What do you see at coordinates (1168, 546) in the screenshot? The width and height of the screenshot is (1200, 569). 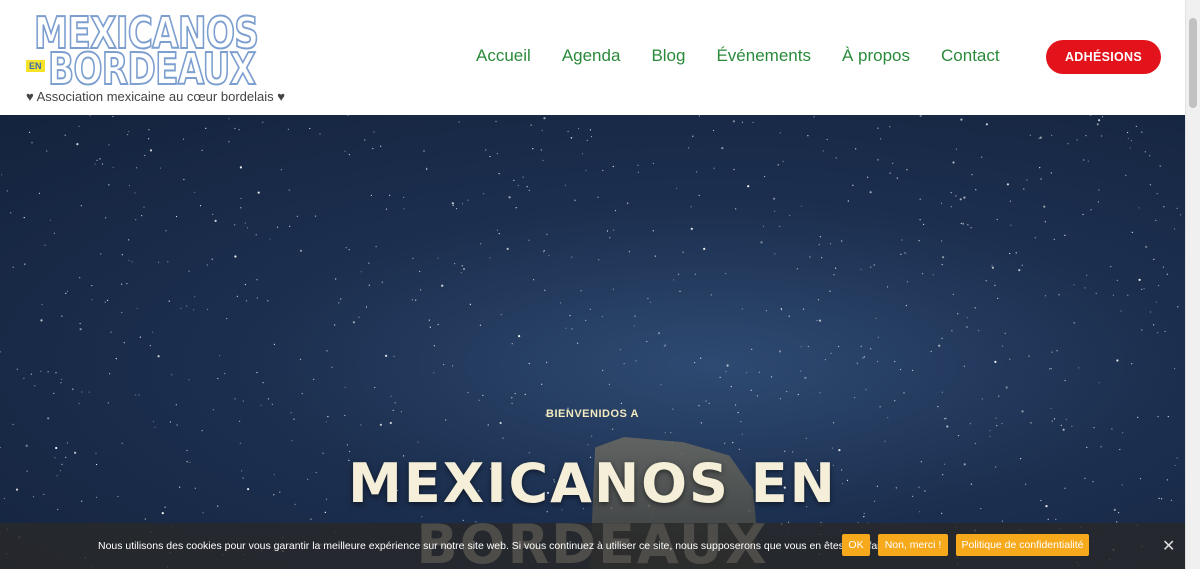 I see `close-icon: ✕` at bounding box center [1168, 546].